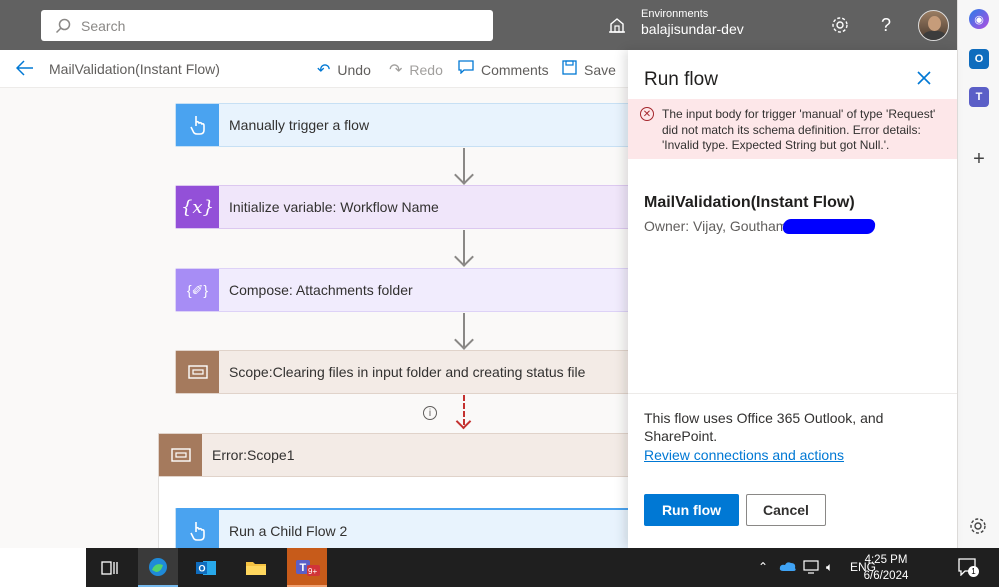 This screenshot has width=999, height=587. Describe the element at coordinates (886, 25) in the screenshot. I see `help-icon: ?` at that location.